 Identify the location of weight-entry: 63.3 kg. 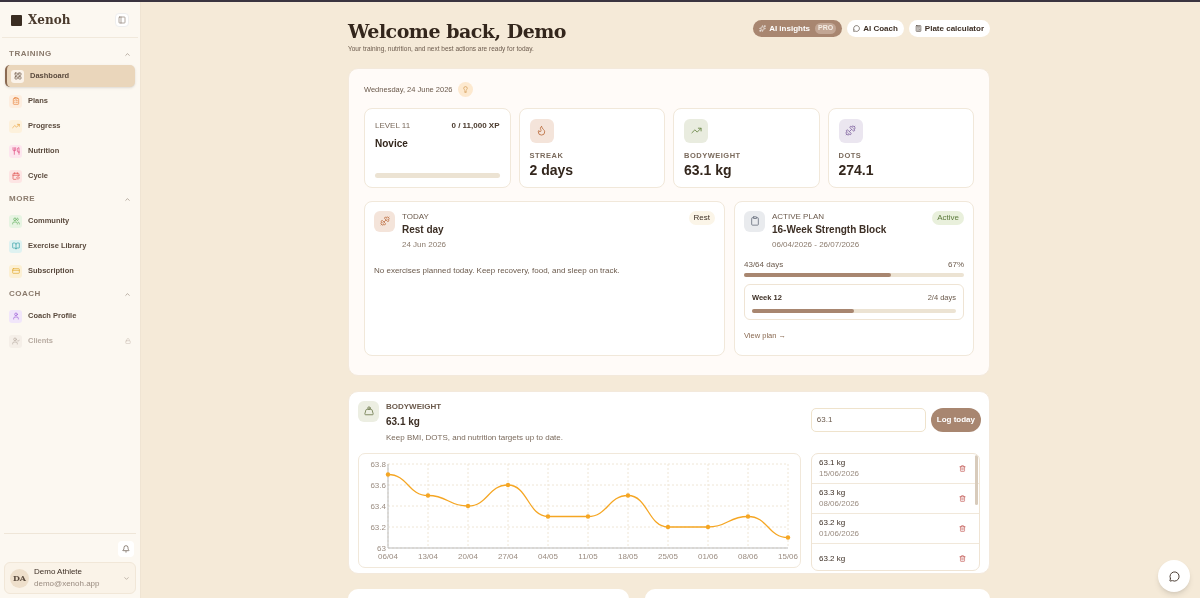
(833, 493).